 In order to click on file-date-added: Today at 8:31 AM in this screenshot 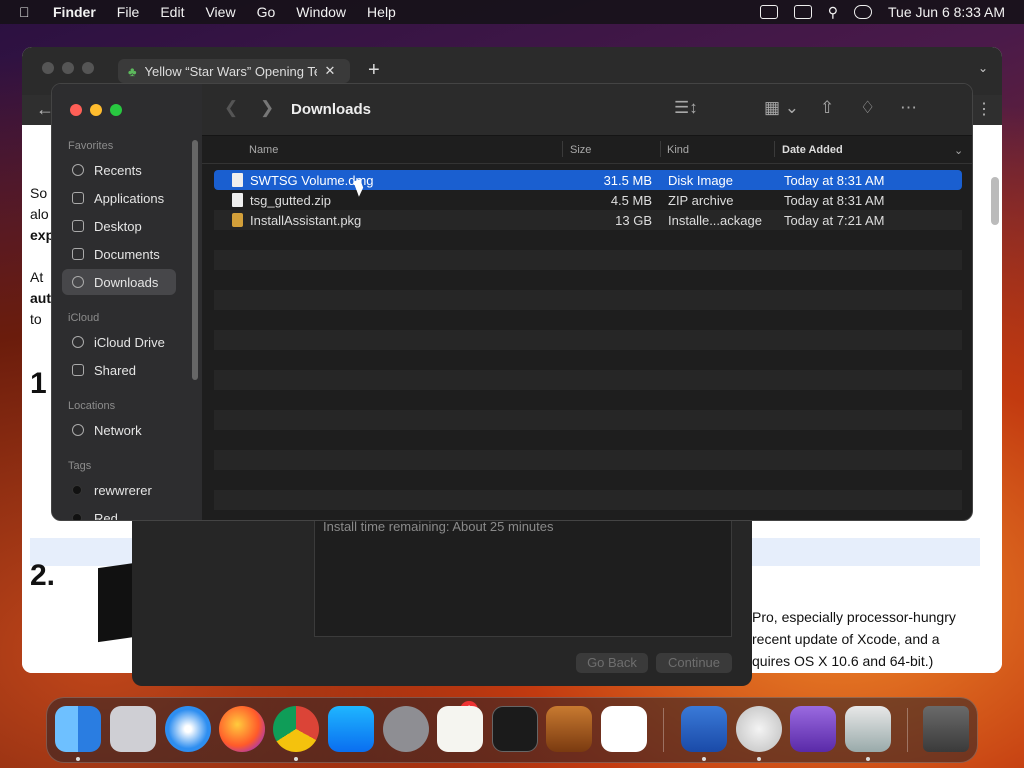, I will do `click(834, 180)`.